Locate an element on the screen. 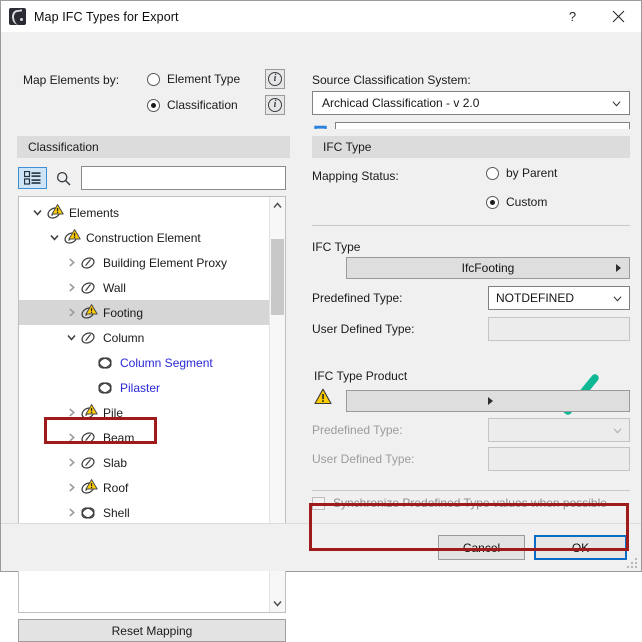 Image resolution: width=642 pixels, height=642 pixels. search-button is located at coordinates (63, 178).